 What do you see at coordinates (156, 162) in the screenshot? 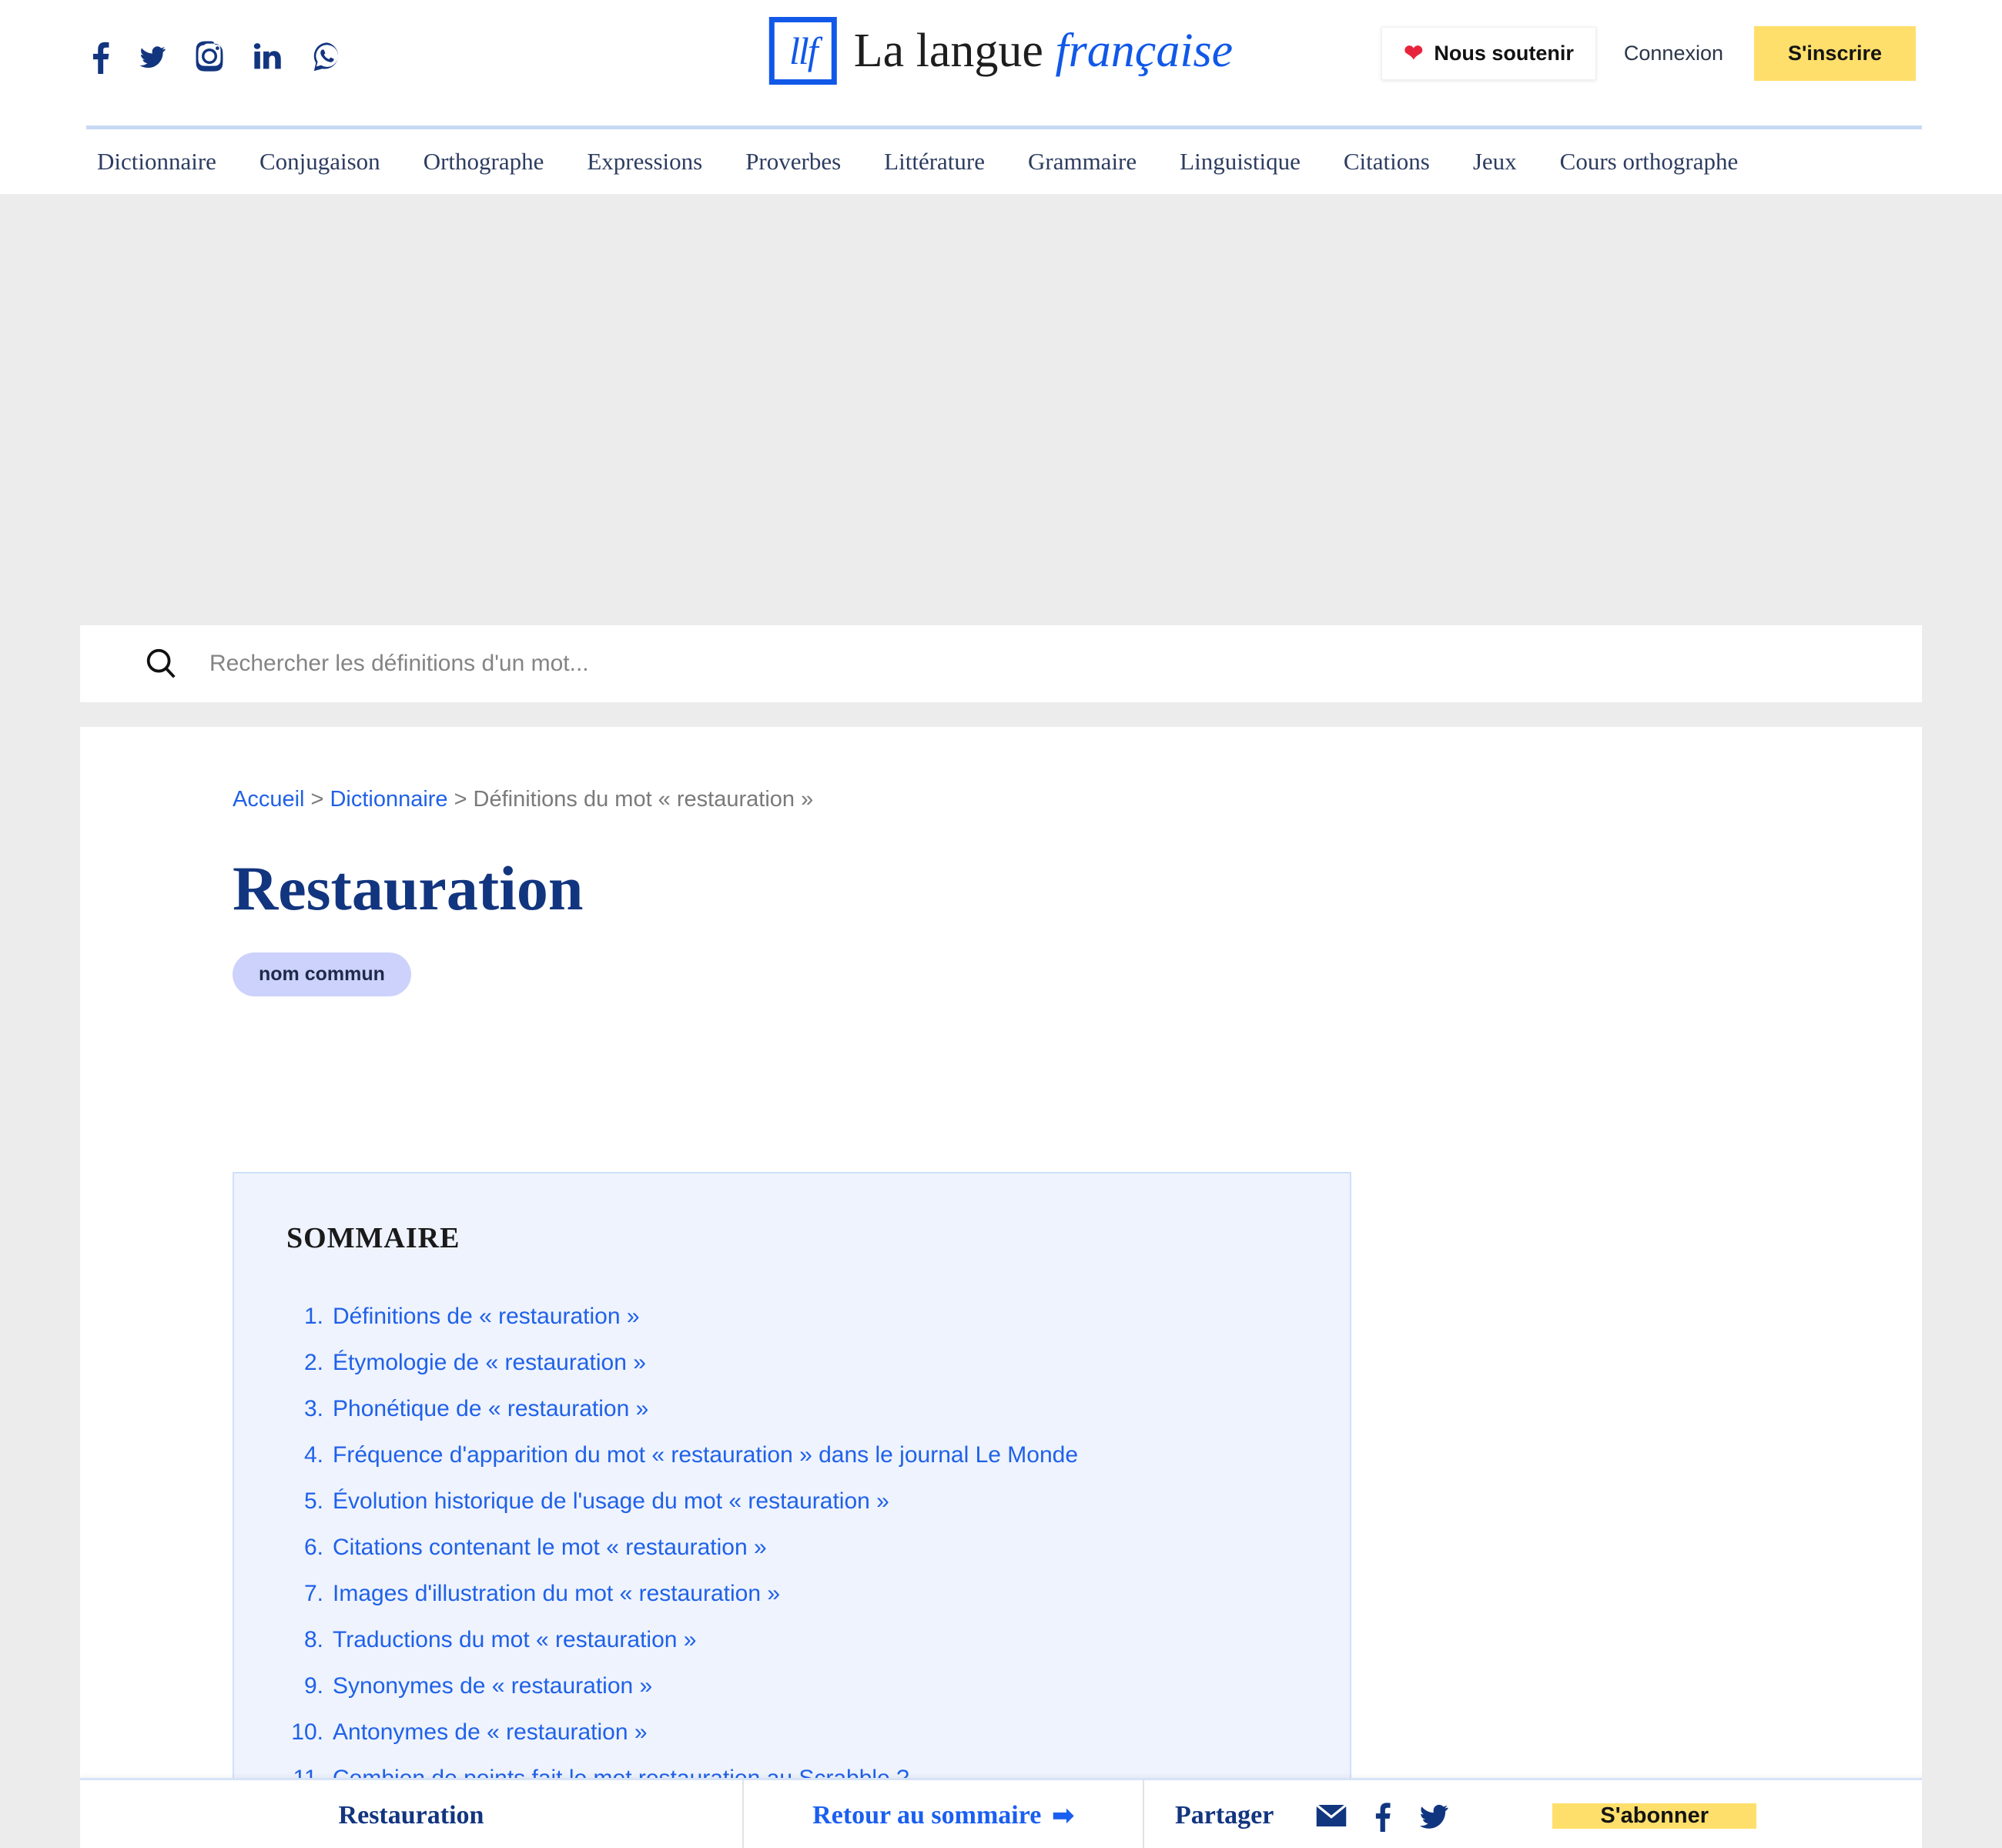
I see `nav-item-dictionnaire: Dictionnaire` at bounding box center [156, 162].